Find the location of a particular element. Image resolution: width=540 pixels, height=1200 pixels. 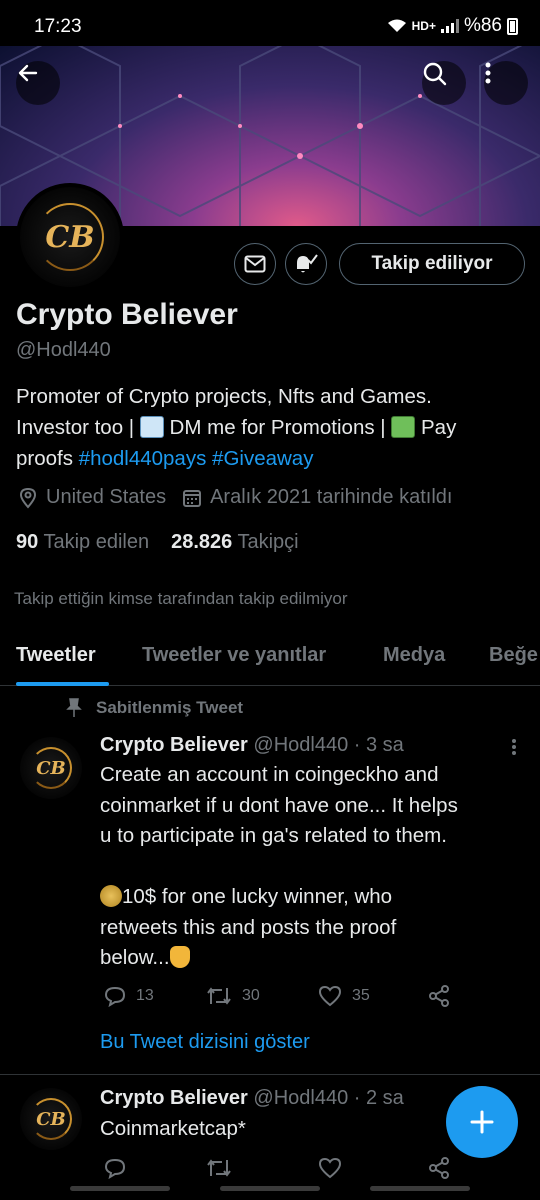

compose-tweet-button is located at coordinates (482, 1122).